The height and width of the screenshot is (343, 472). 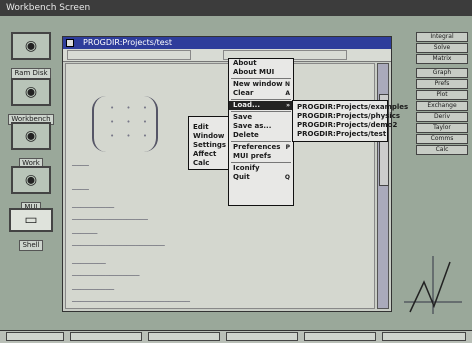 I want to click on menu-item-delete: Delete, so click(x=261, y=135).